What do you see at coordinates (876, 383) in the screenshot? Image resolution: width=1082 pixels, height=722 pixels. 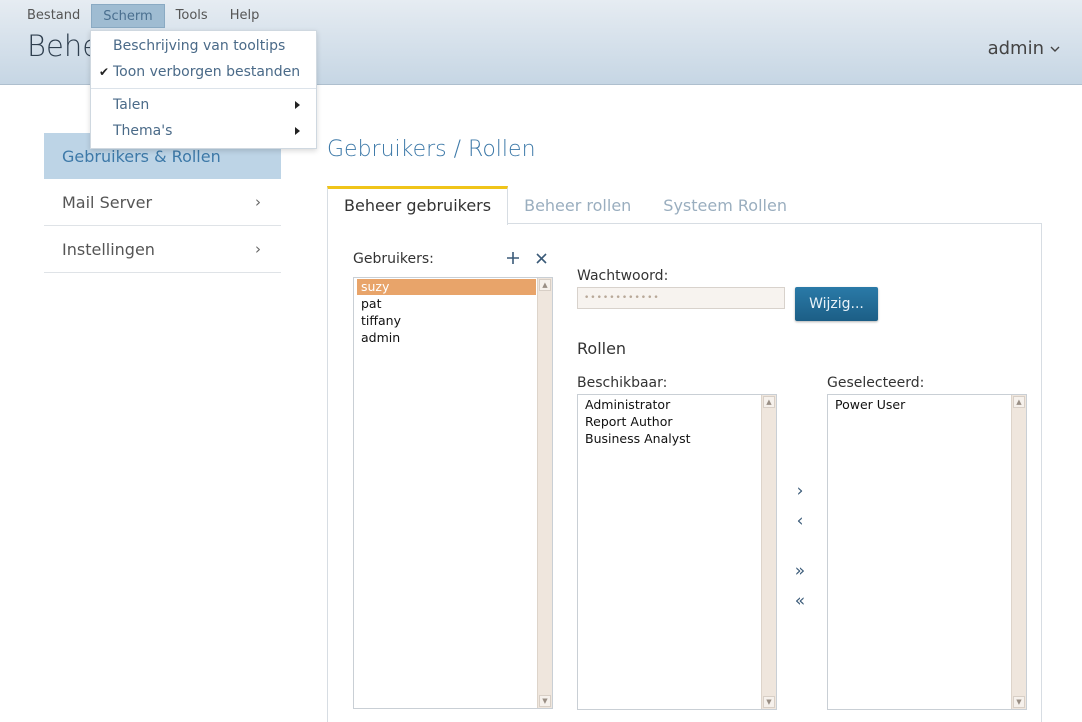 I see `selected-label: Geselecteerd:` at bounding box center [876, 383].